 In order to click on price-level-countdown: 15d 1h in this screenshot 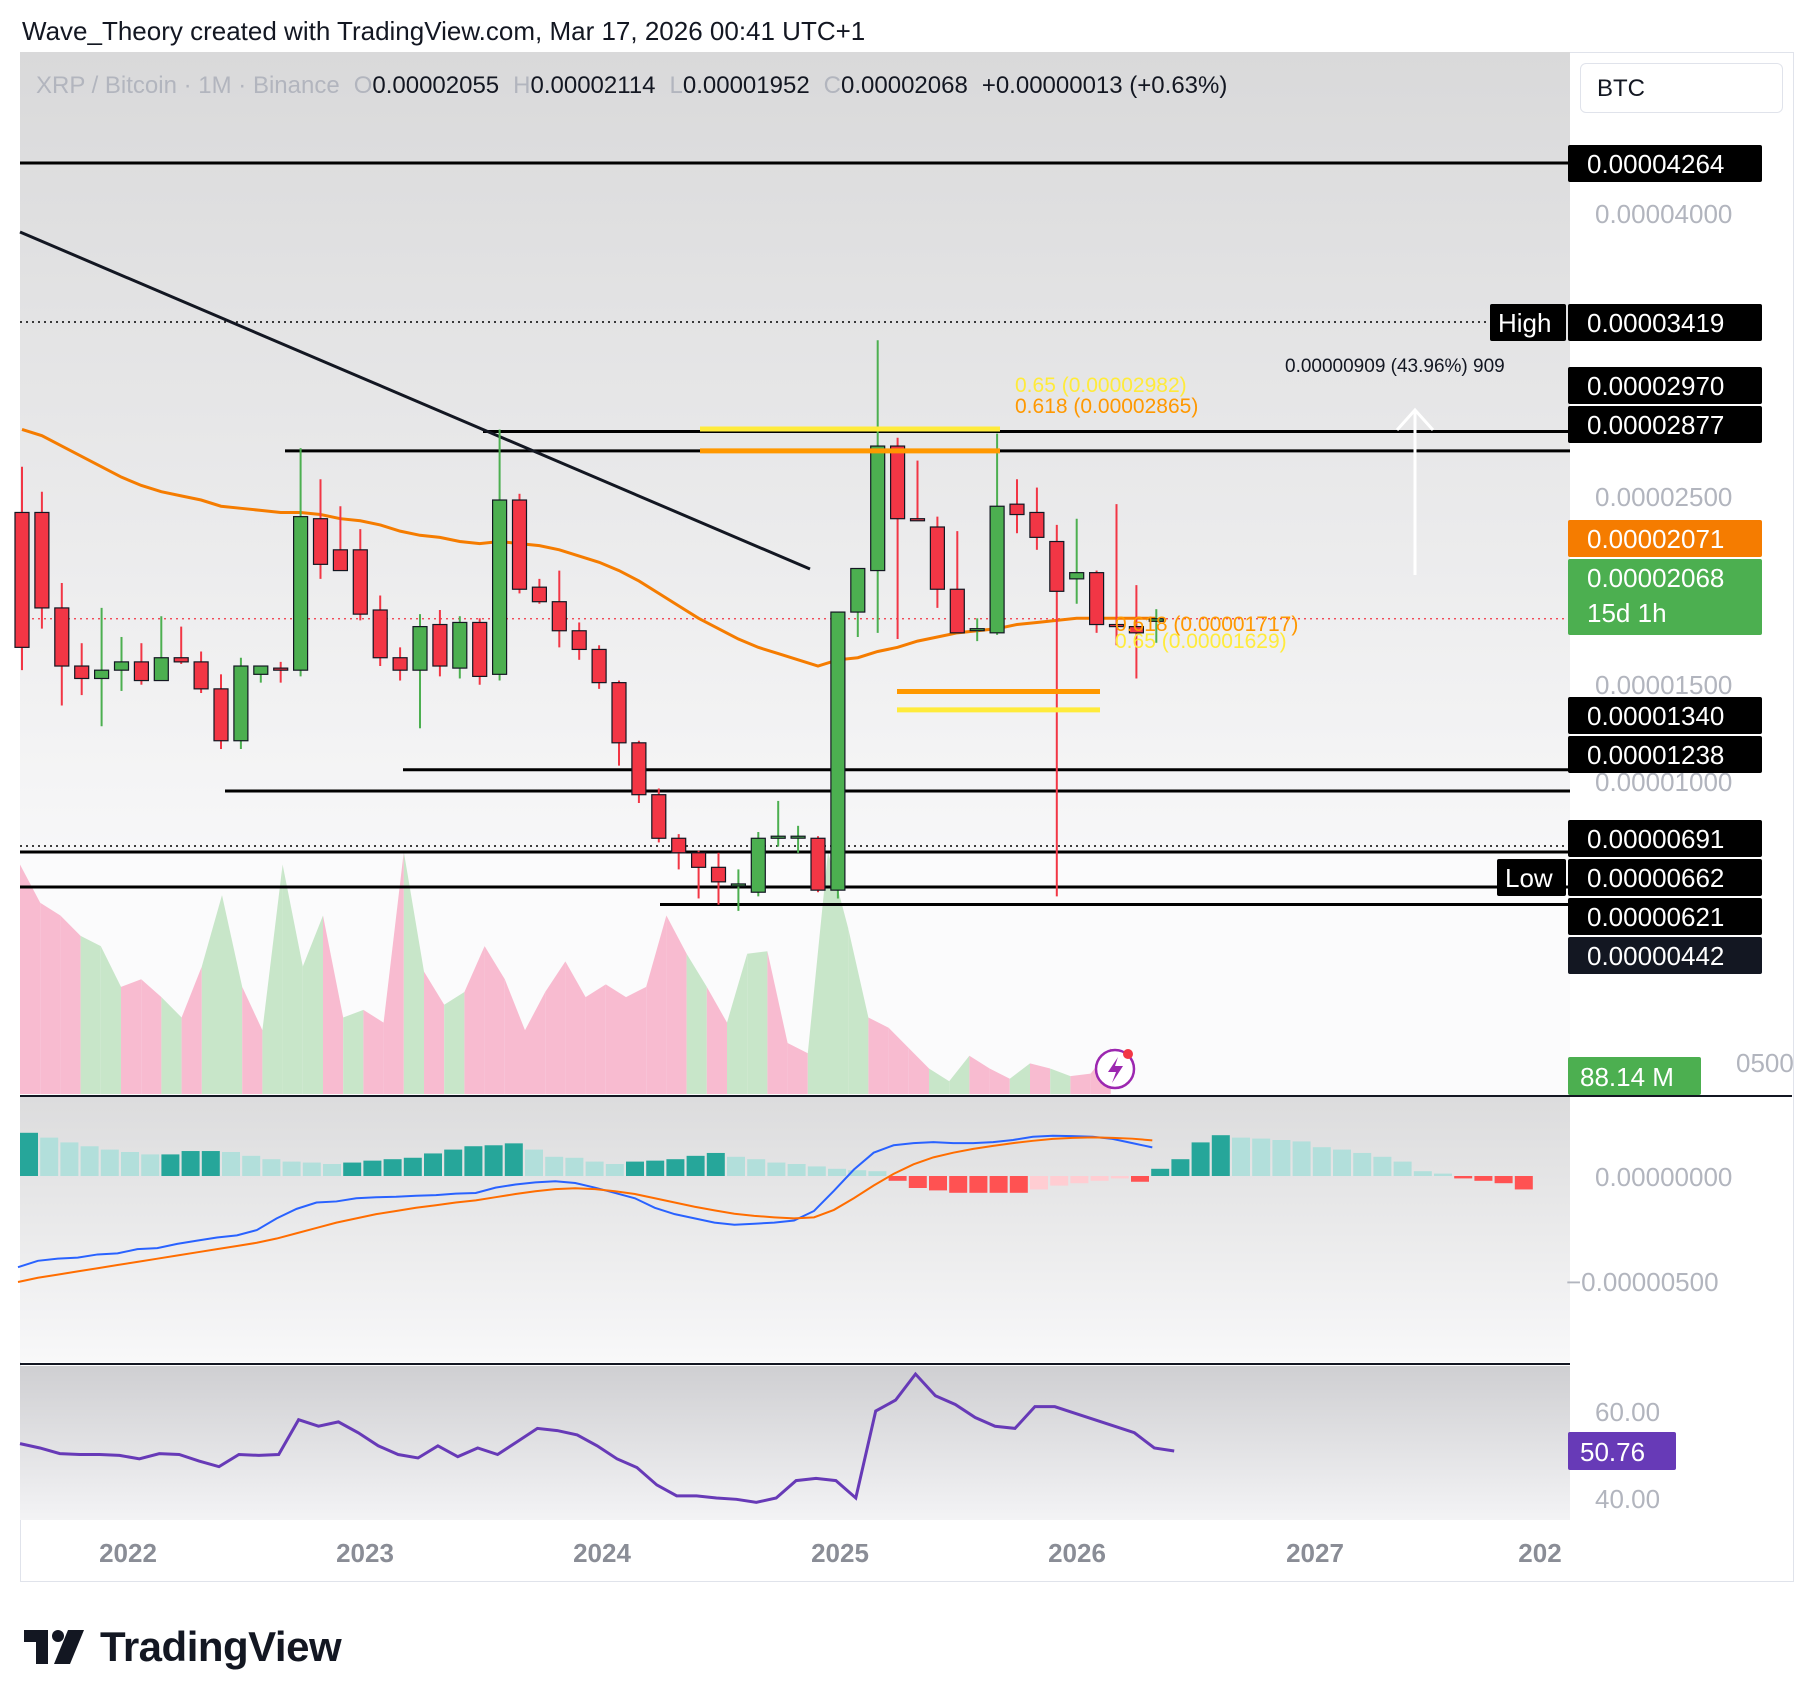, I will do `click(1627, 613)`.